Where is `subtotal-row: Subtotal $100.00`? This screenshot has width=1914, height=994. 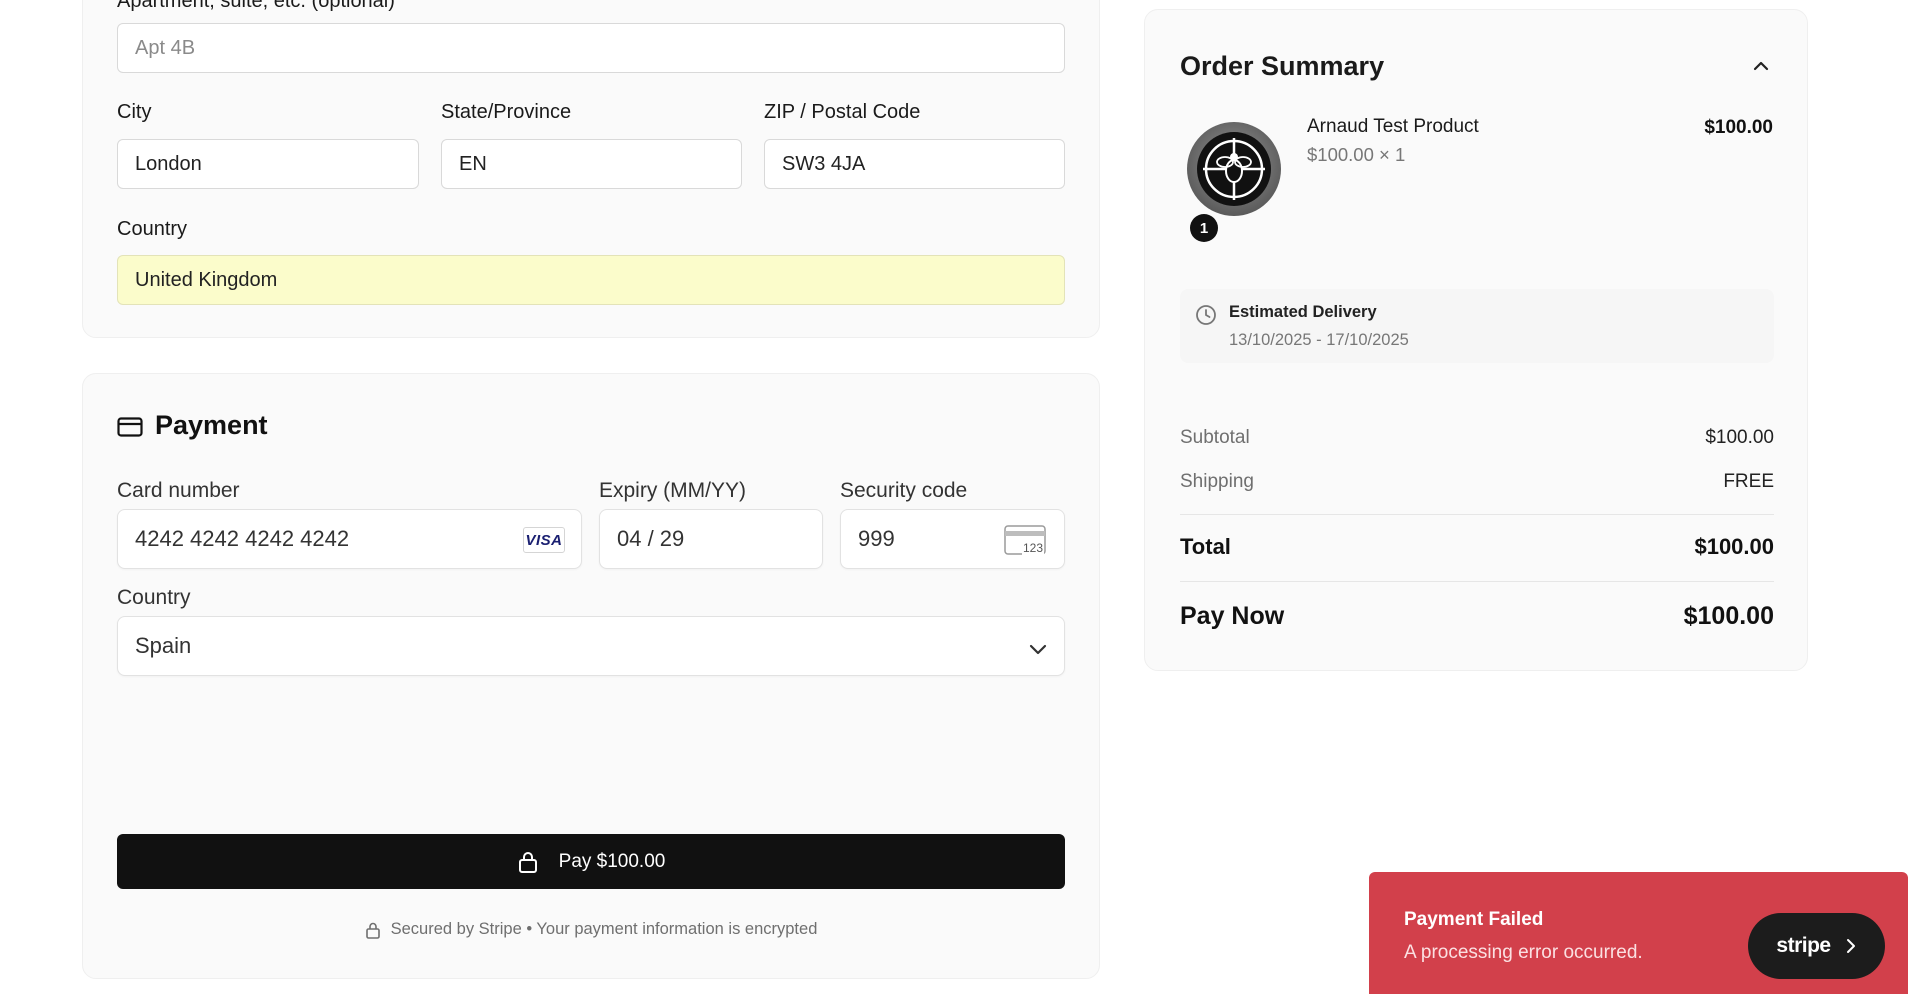 subtotal-row: Subtotal $100.00 is located at coordinates (1477, 438).